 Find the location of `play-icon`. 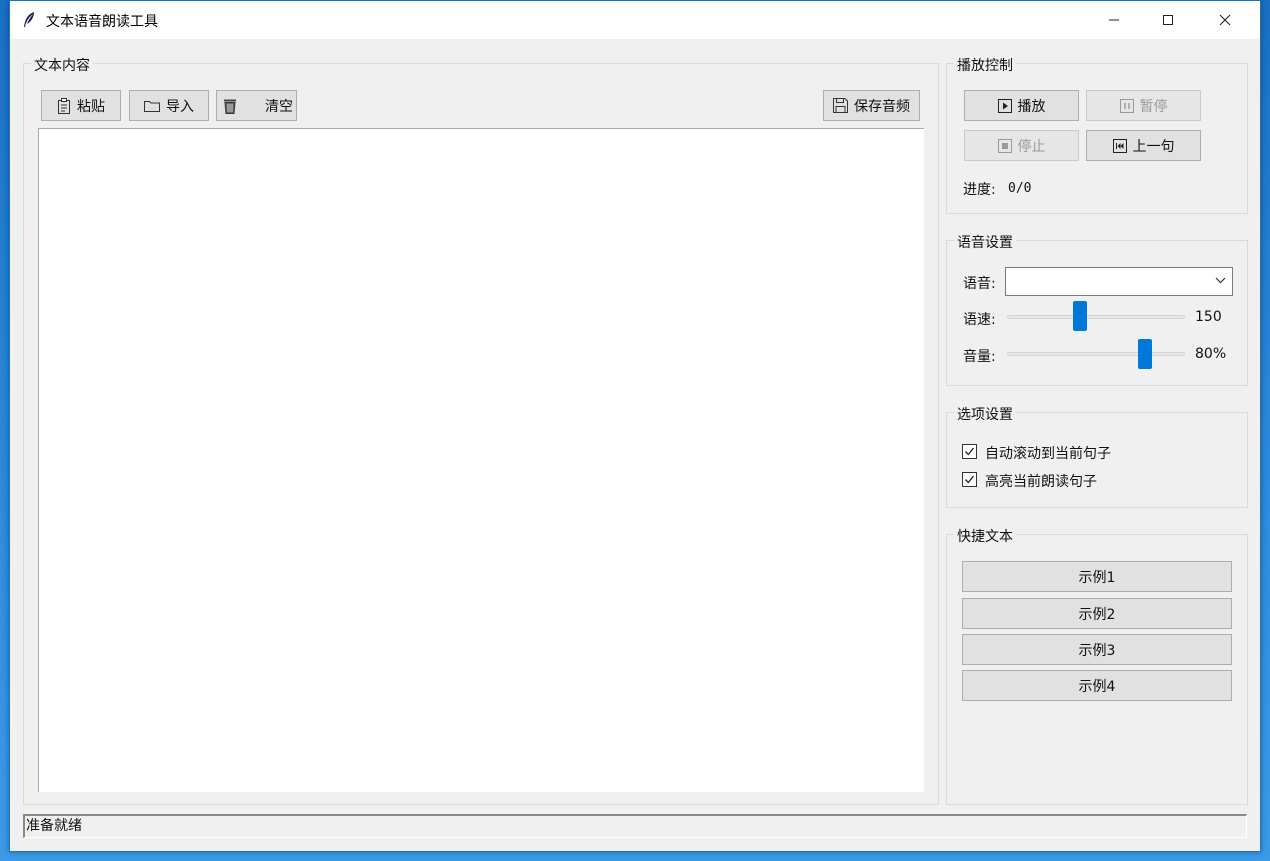

play-icon is located at coordinates (1004, 105).